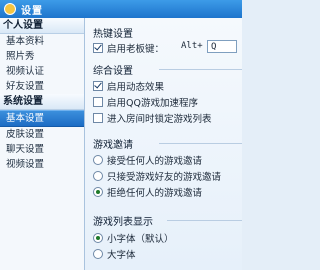 Image resolution: width=320 pixels, height=270 pixels. I want to click on title-bar: 设置, so click(121, 9).